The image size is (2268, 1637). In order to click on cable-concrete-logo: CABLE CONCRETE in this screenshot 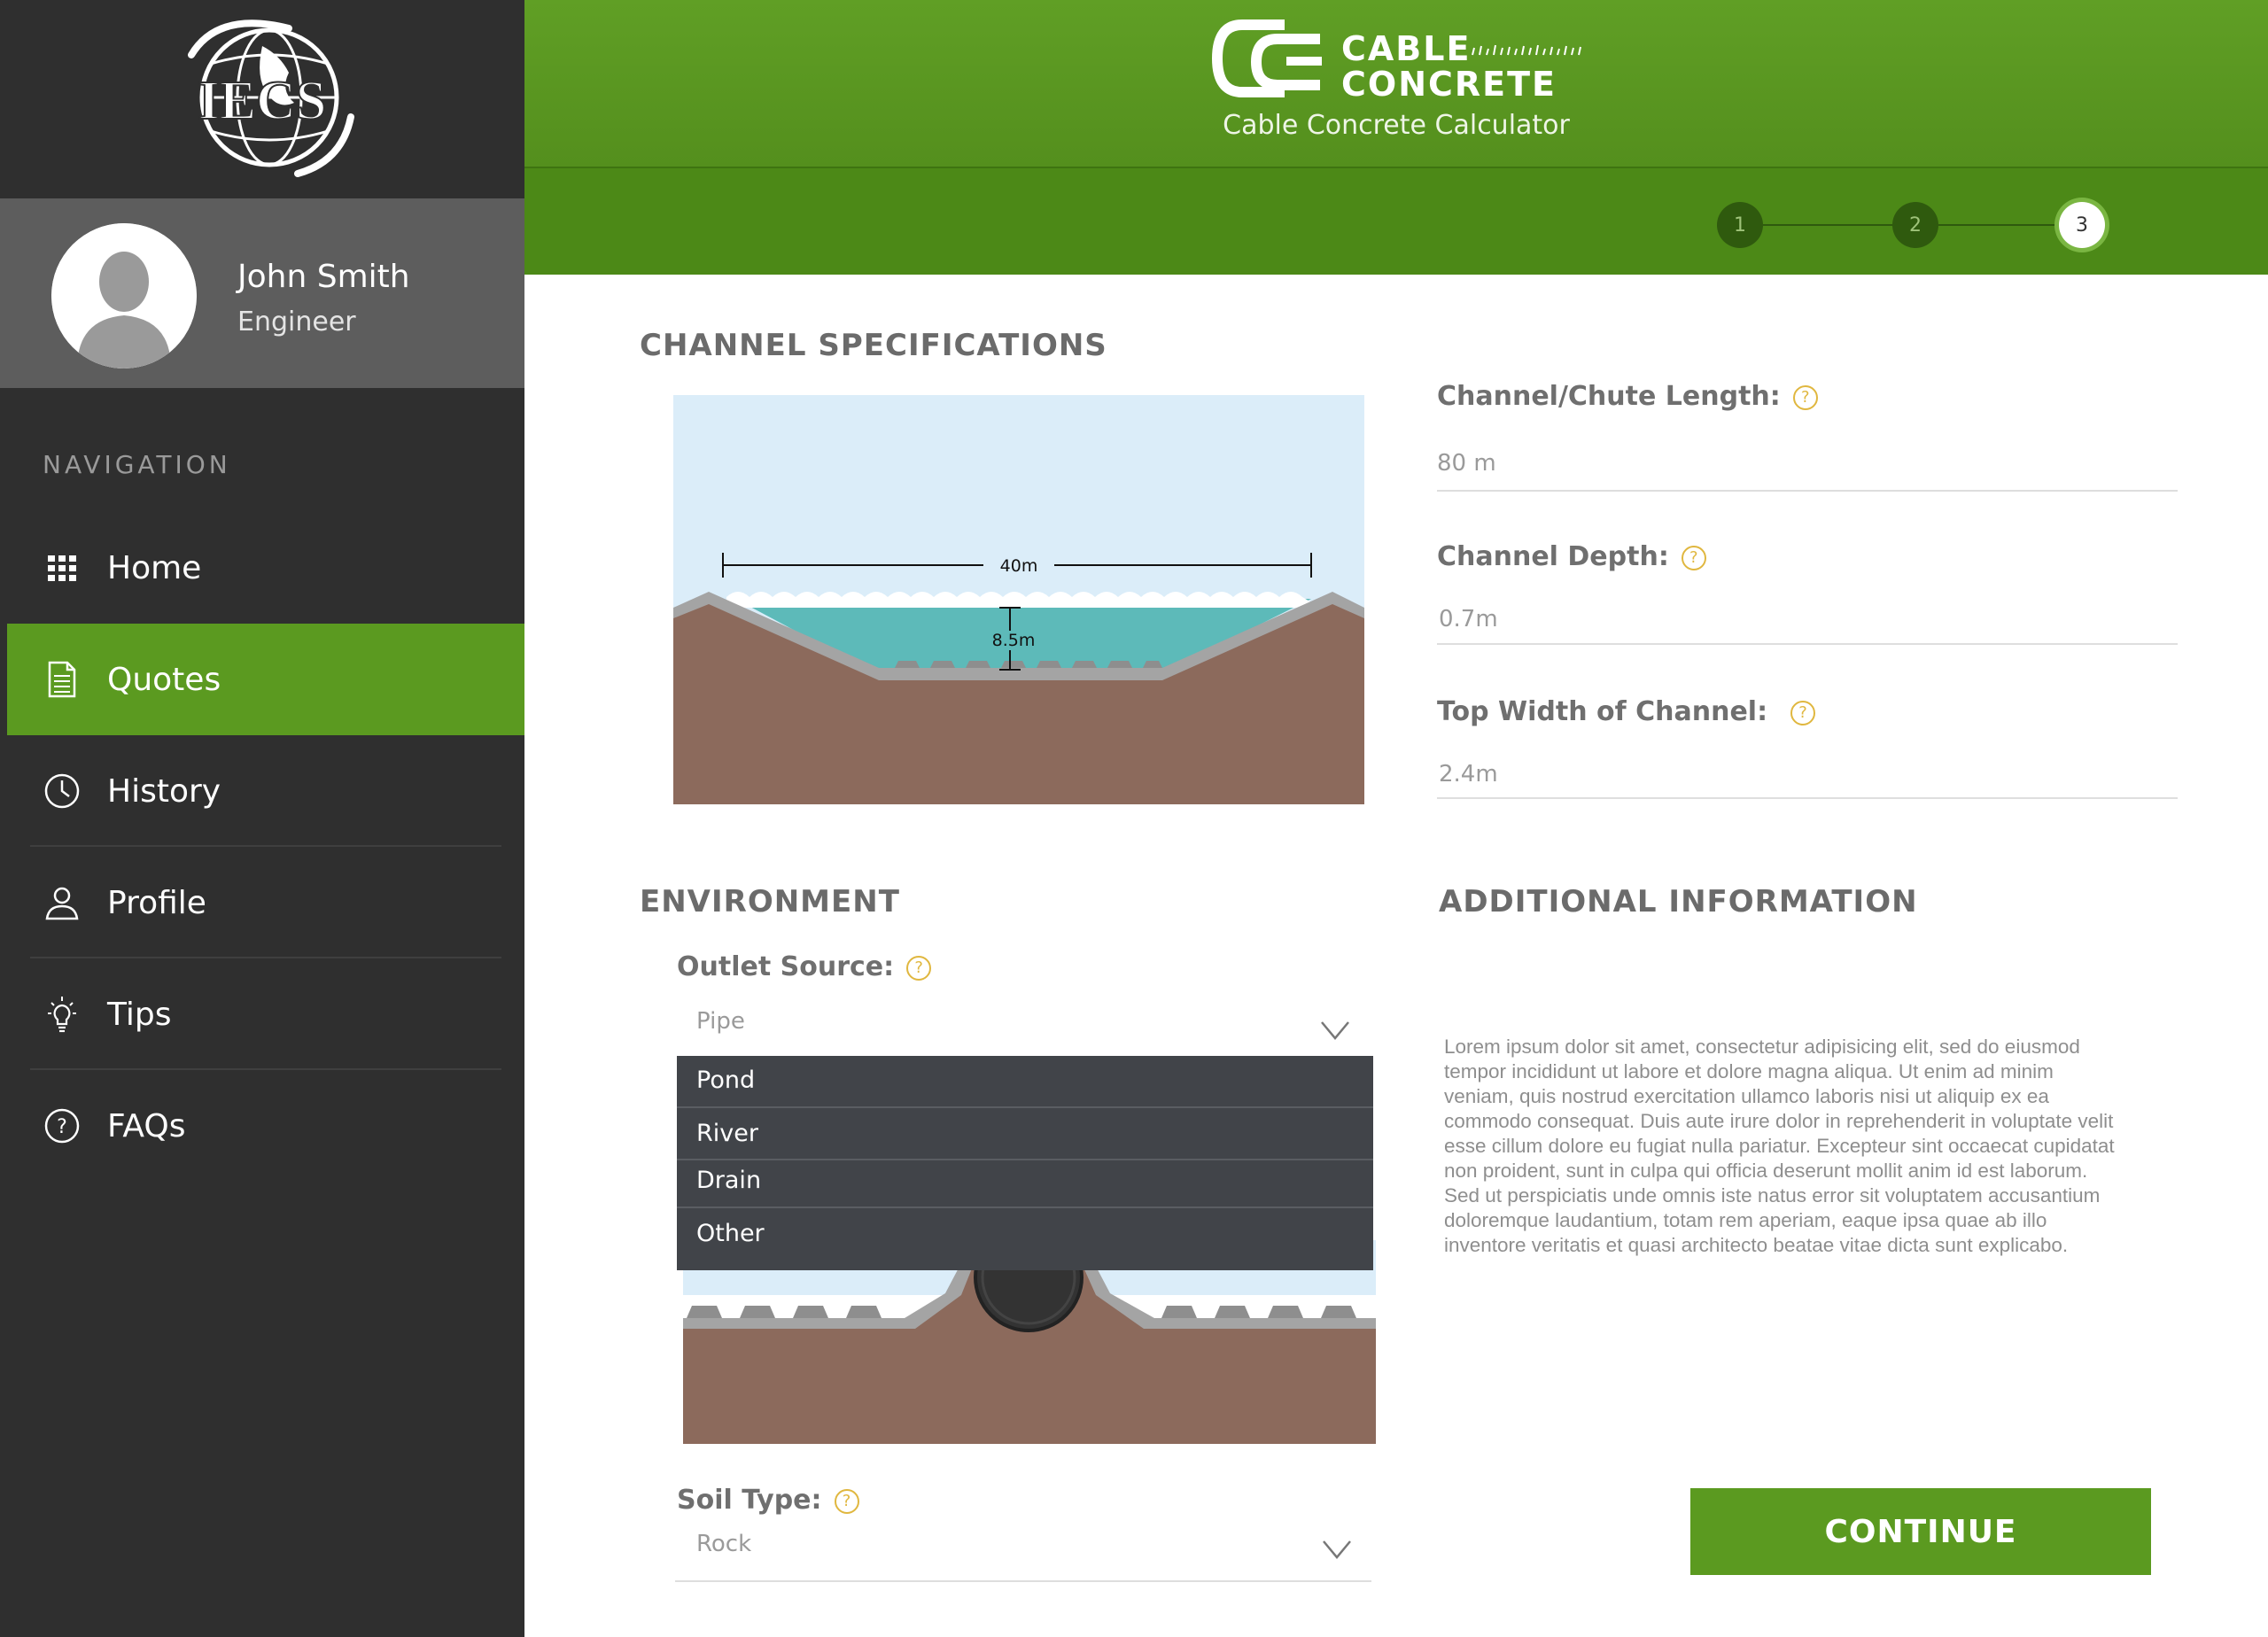, I will do `click(1401, 62)`.